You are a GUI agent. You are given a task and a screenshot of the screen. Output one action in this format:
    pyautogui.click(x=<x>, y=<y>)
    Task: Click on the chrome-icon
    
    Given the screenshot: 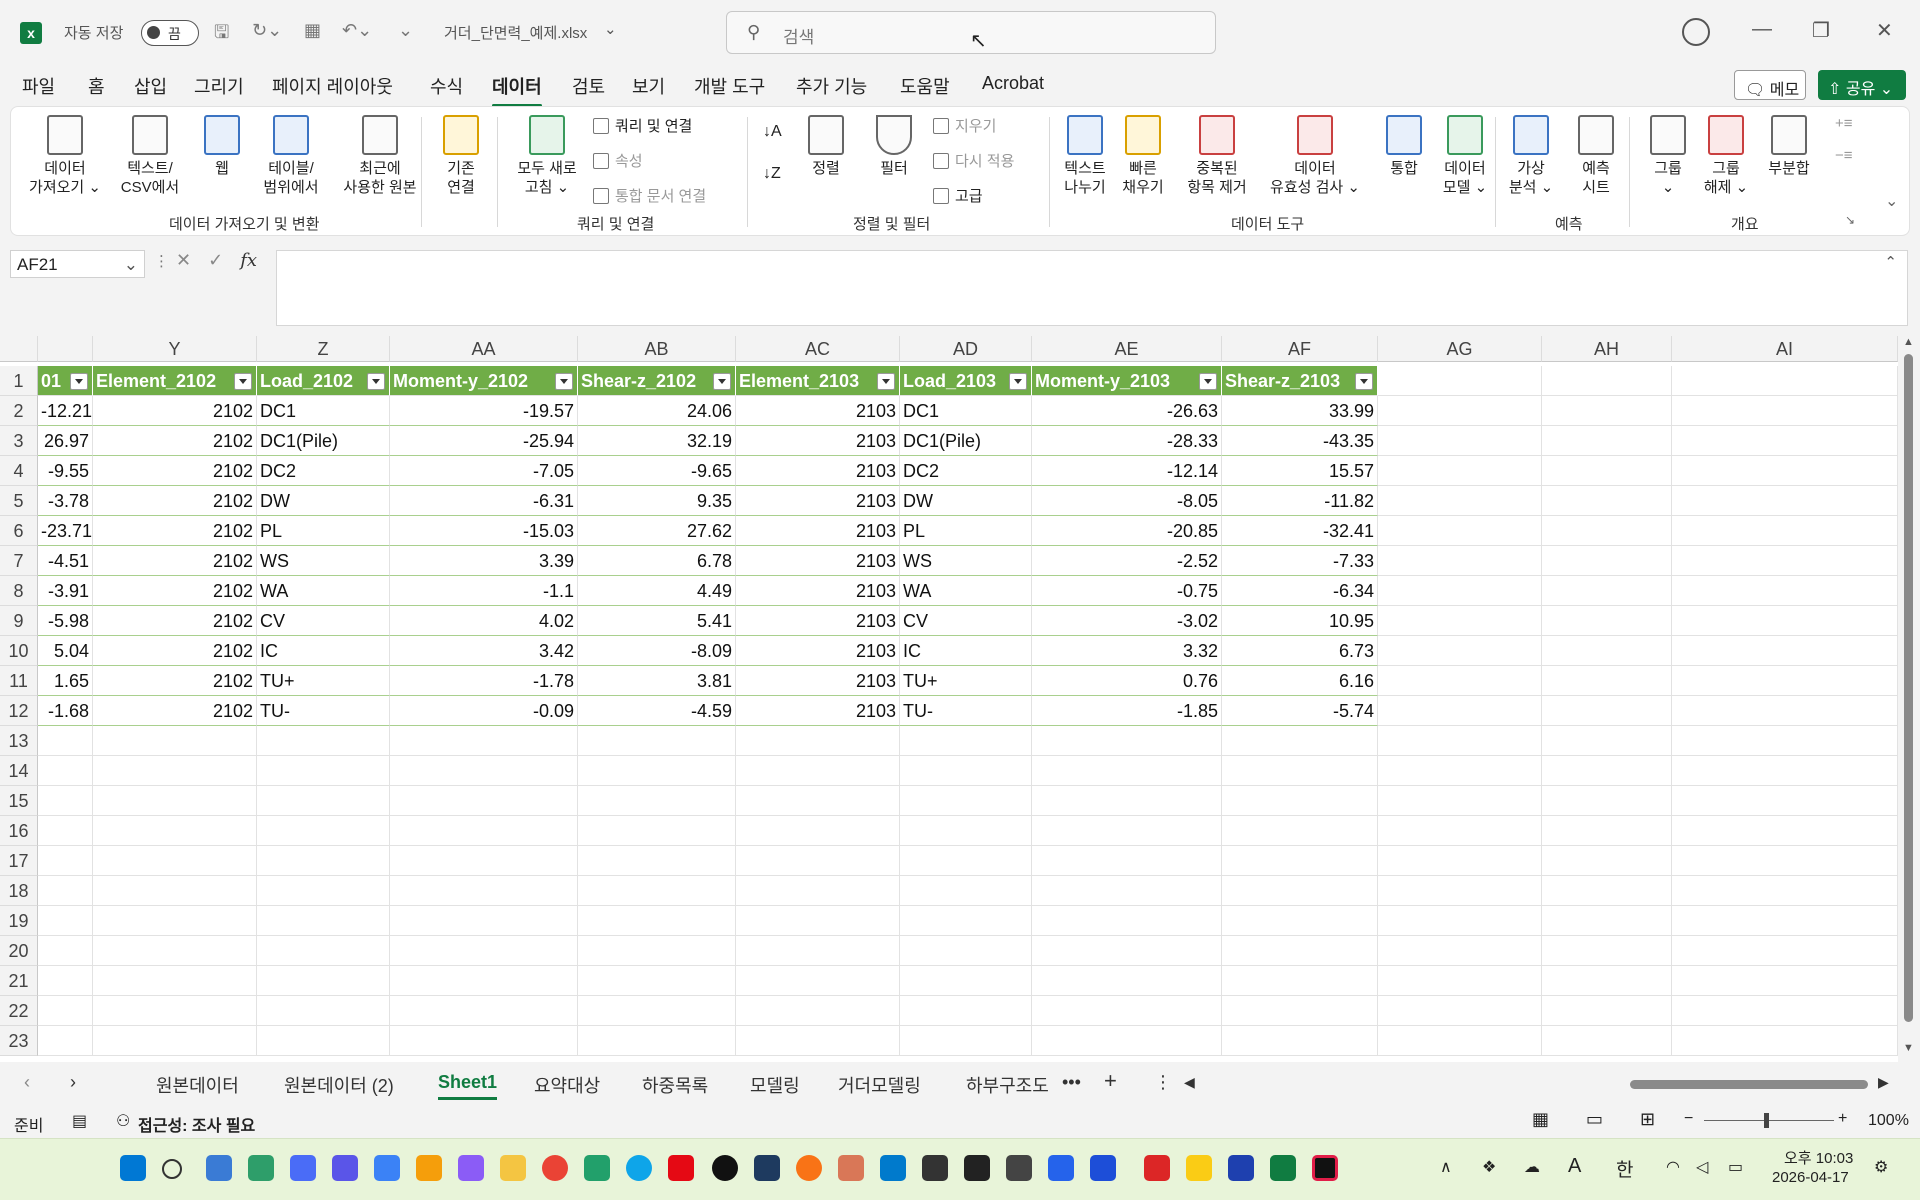 What is the action you would take?
    pyautogui.click(x=555, y=1168)
    